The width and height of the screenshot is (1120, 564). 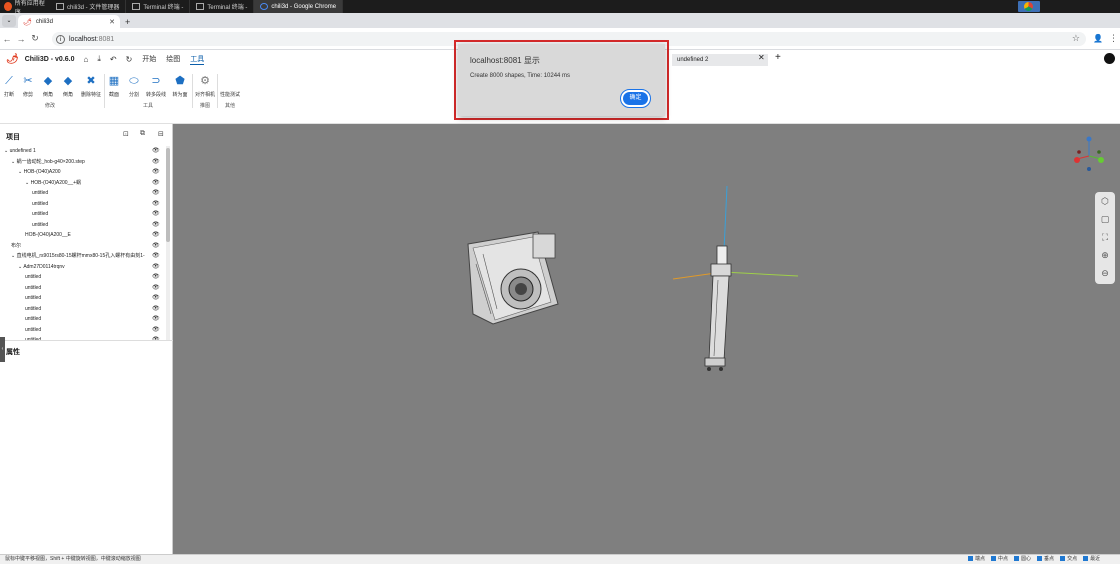 I want to click on view-cube-icon: ⬡, so click(x=1105, y=201).